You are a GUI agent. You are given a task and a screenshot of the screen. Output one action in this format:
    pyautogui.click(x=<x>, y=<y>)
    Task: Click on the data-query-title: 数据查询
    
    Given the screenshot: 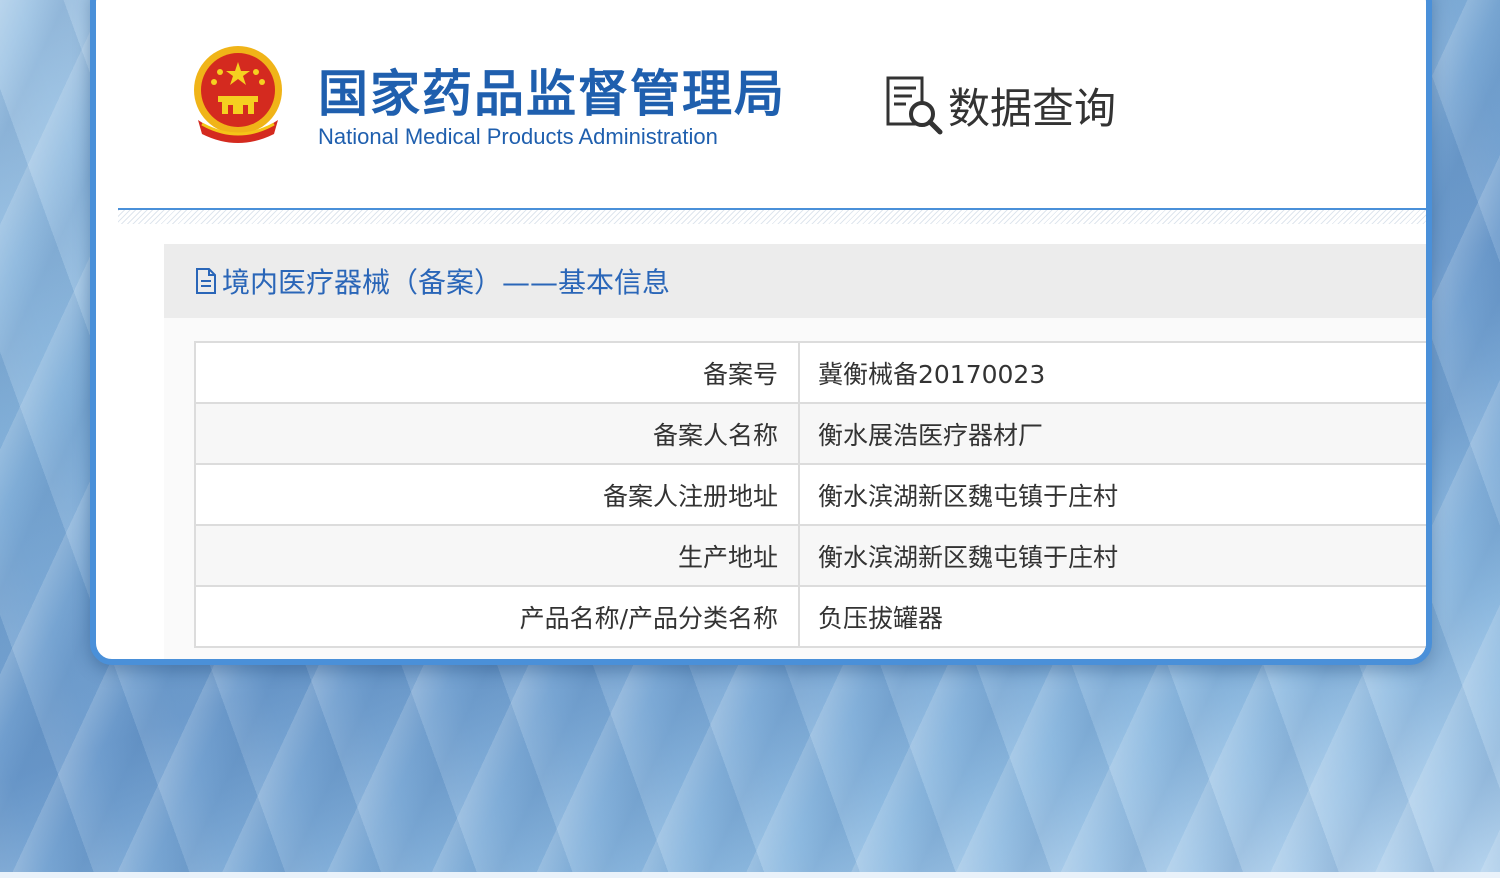 What is the action you would take?
    pyautogui.click(x=1000, y=105)
    